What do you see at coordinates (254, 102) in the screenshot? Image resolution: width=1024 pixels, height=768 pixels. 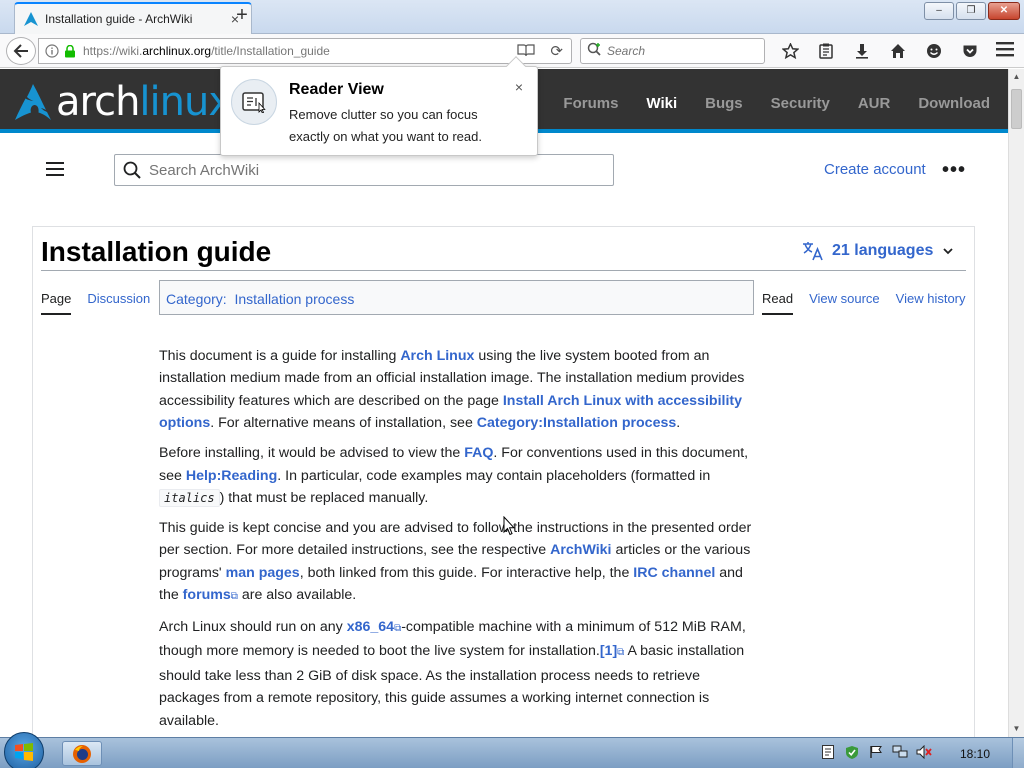 I see `reader-view-icon` at bounding box center [254, 102].